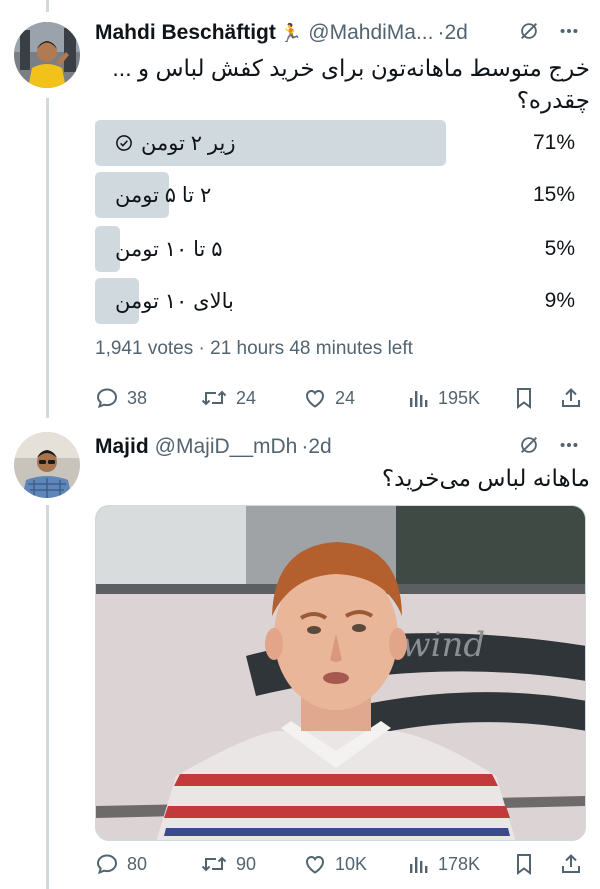 The width and height of the screenshot is (600, 889). I want to click on retweet-count: 90, so click(246, 863).